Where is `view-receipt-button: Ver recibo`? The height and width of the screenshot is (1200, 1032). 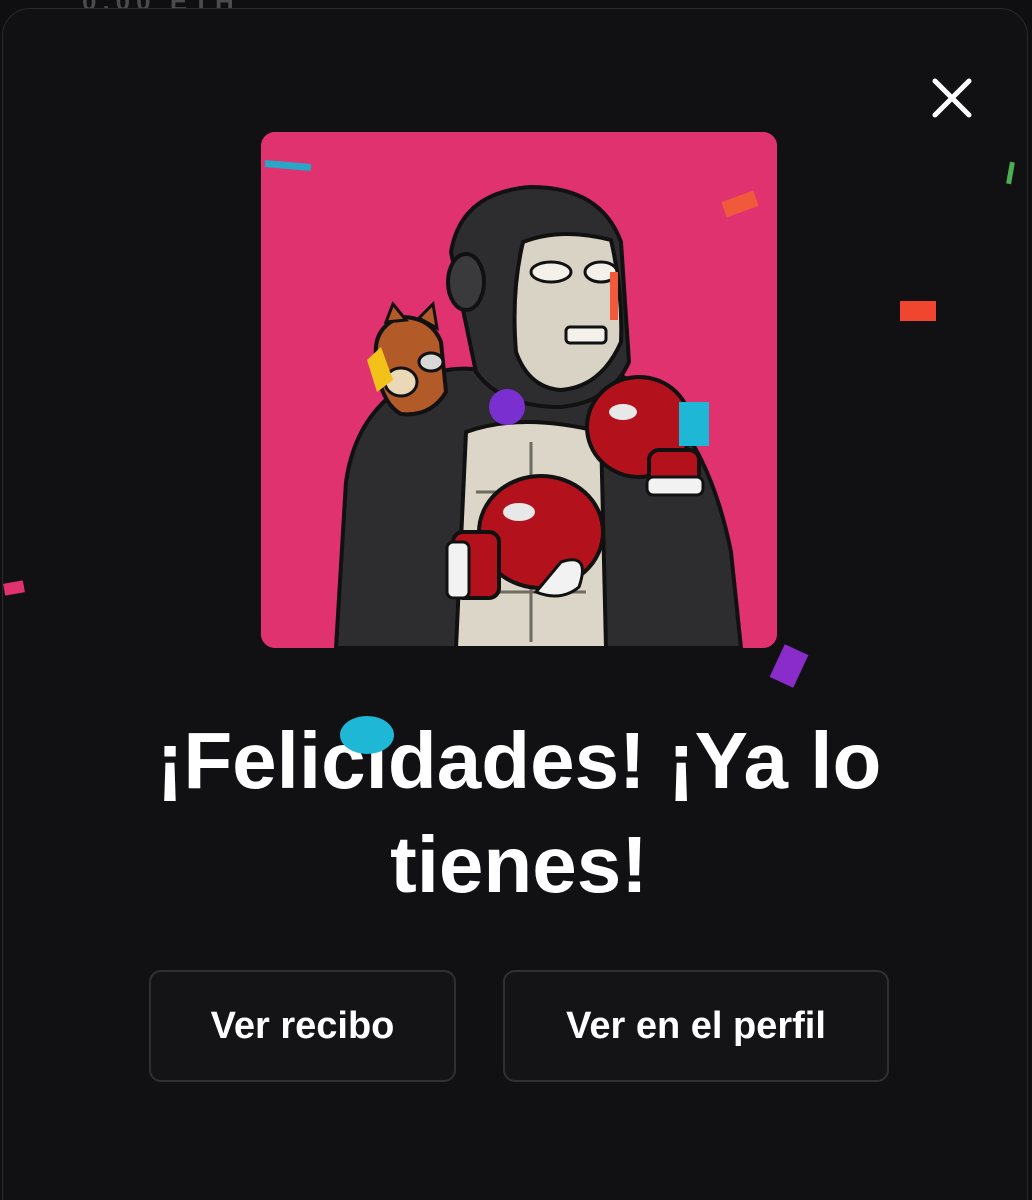 view-receipt-button: Ver recibo is located at coordinates (302, 1026).